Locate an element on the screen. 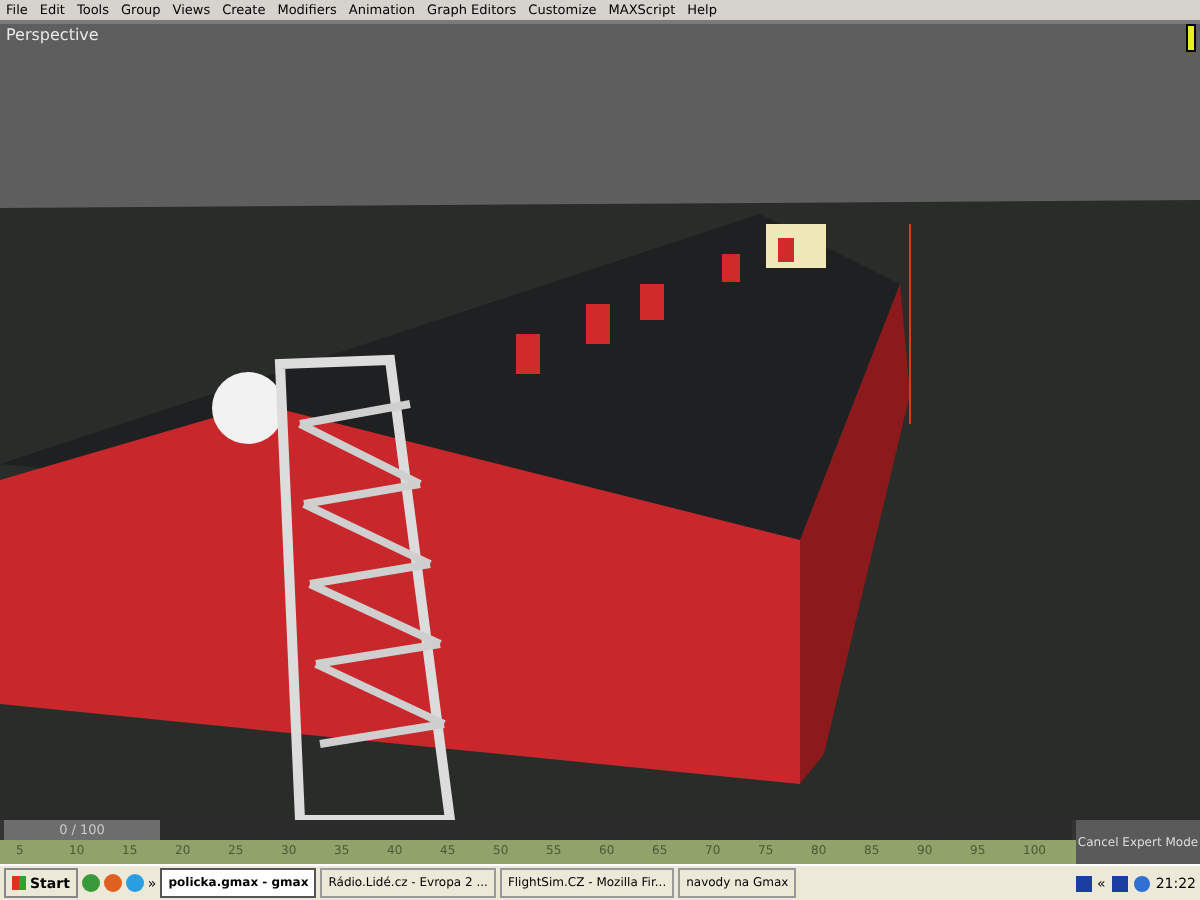 The image size is (1200, 900). viewport-marker-icon is located at coordinates (1191, 38).